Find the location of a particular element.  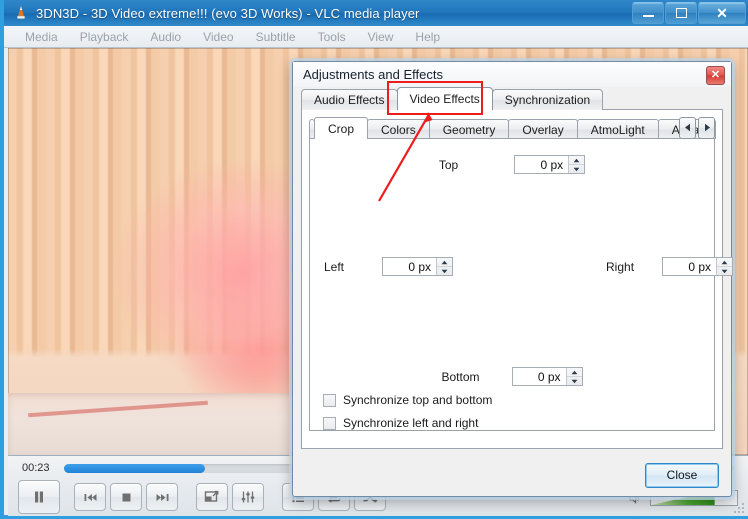

equalizer-icon is located at coordinates (248, 497).